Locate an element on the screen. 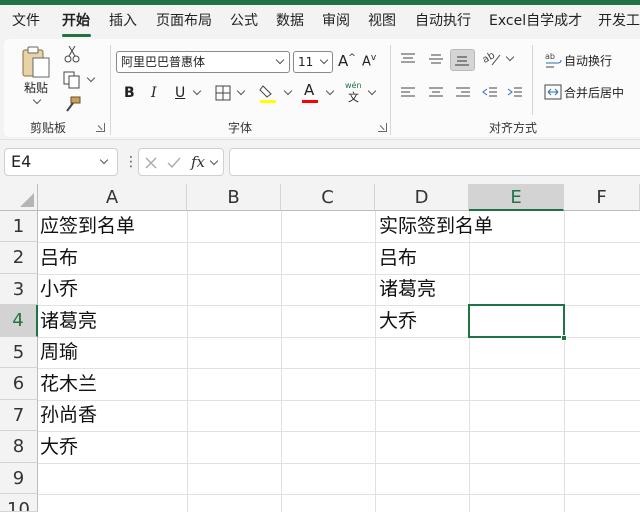 The image size is (640, 512). cell-a8: 大乔 is located at coordinates (58, 447).